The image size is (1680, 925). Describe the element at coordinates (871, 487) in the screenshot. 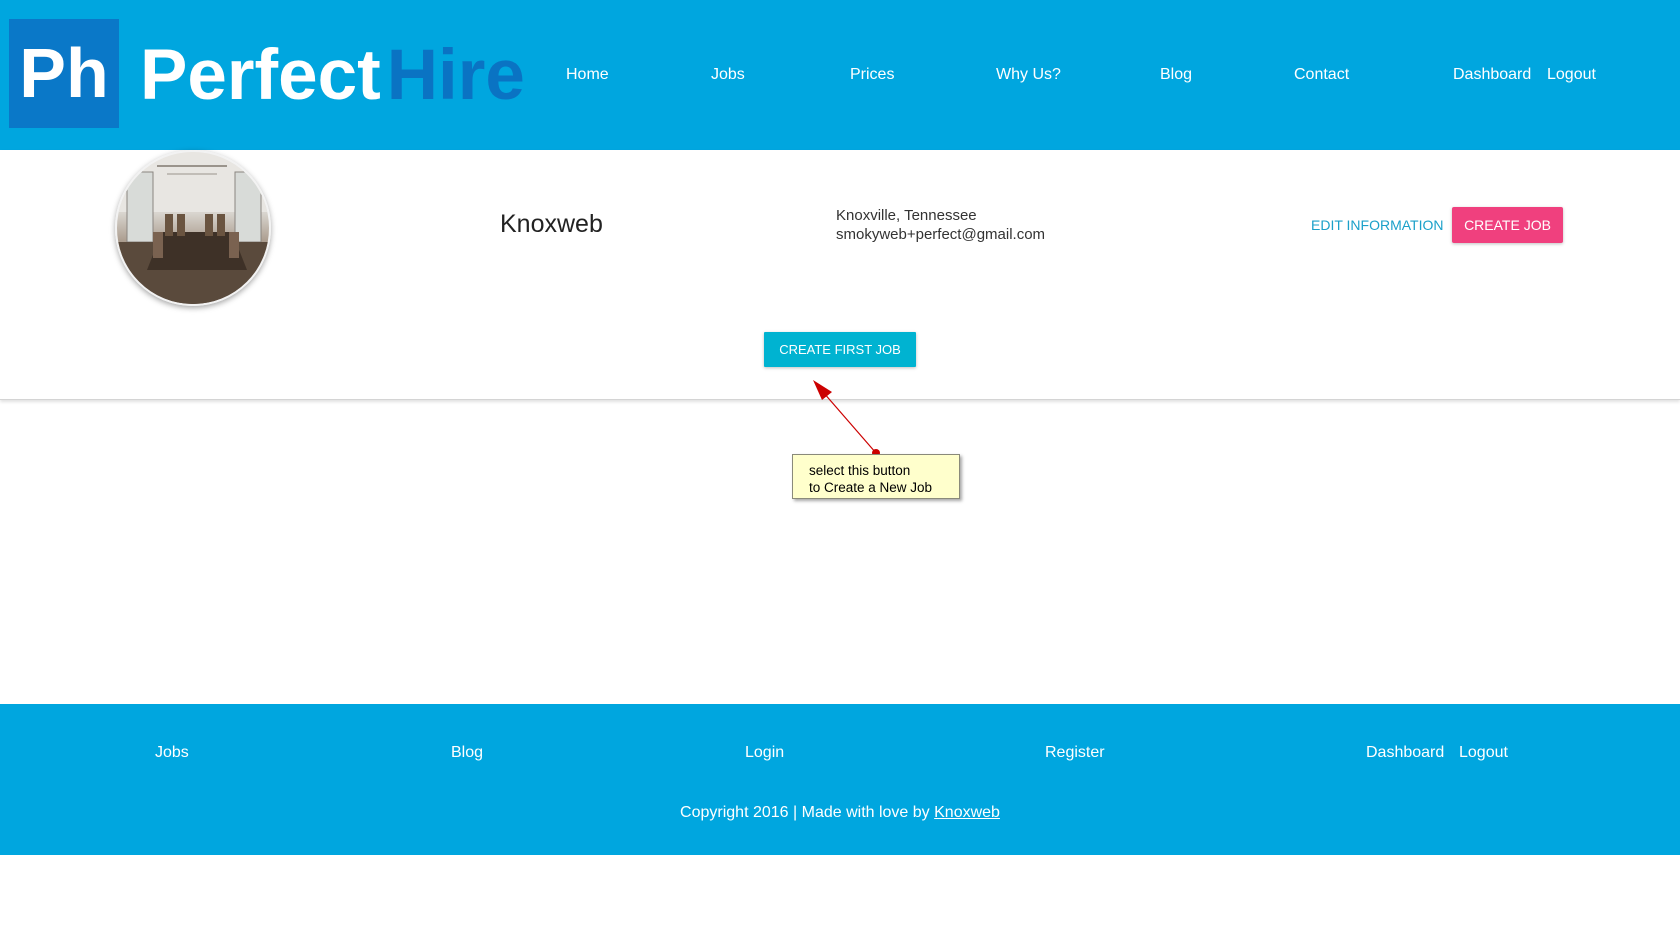

I see `annotation-line-2: to Create a New Job` at that location.